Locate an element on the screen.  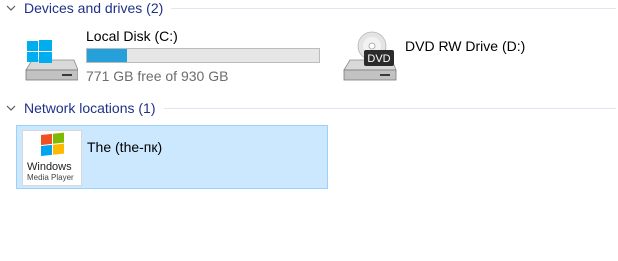
wmp-logo-text: Windows is located at coordinates (49, 167).